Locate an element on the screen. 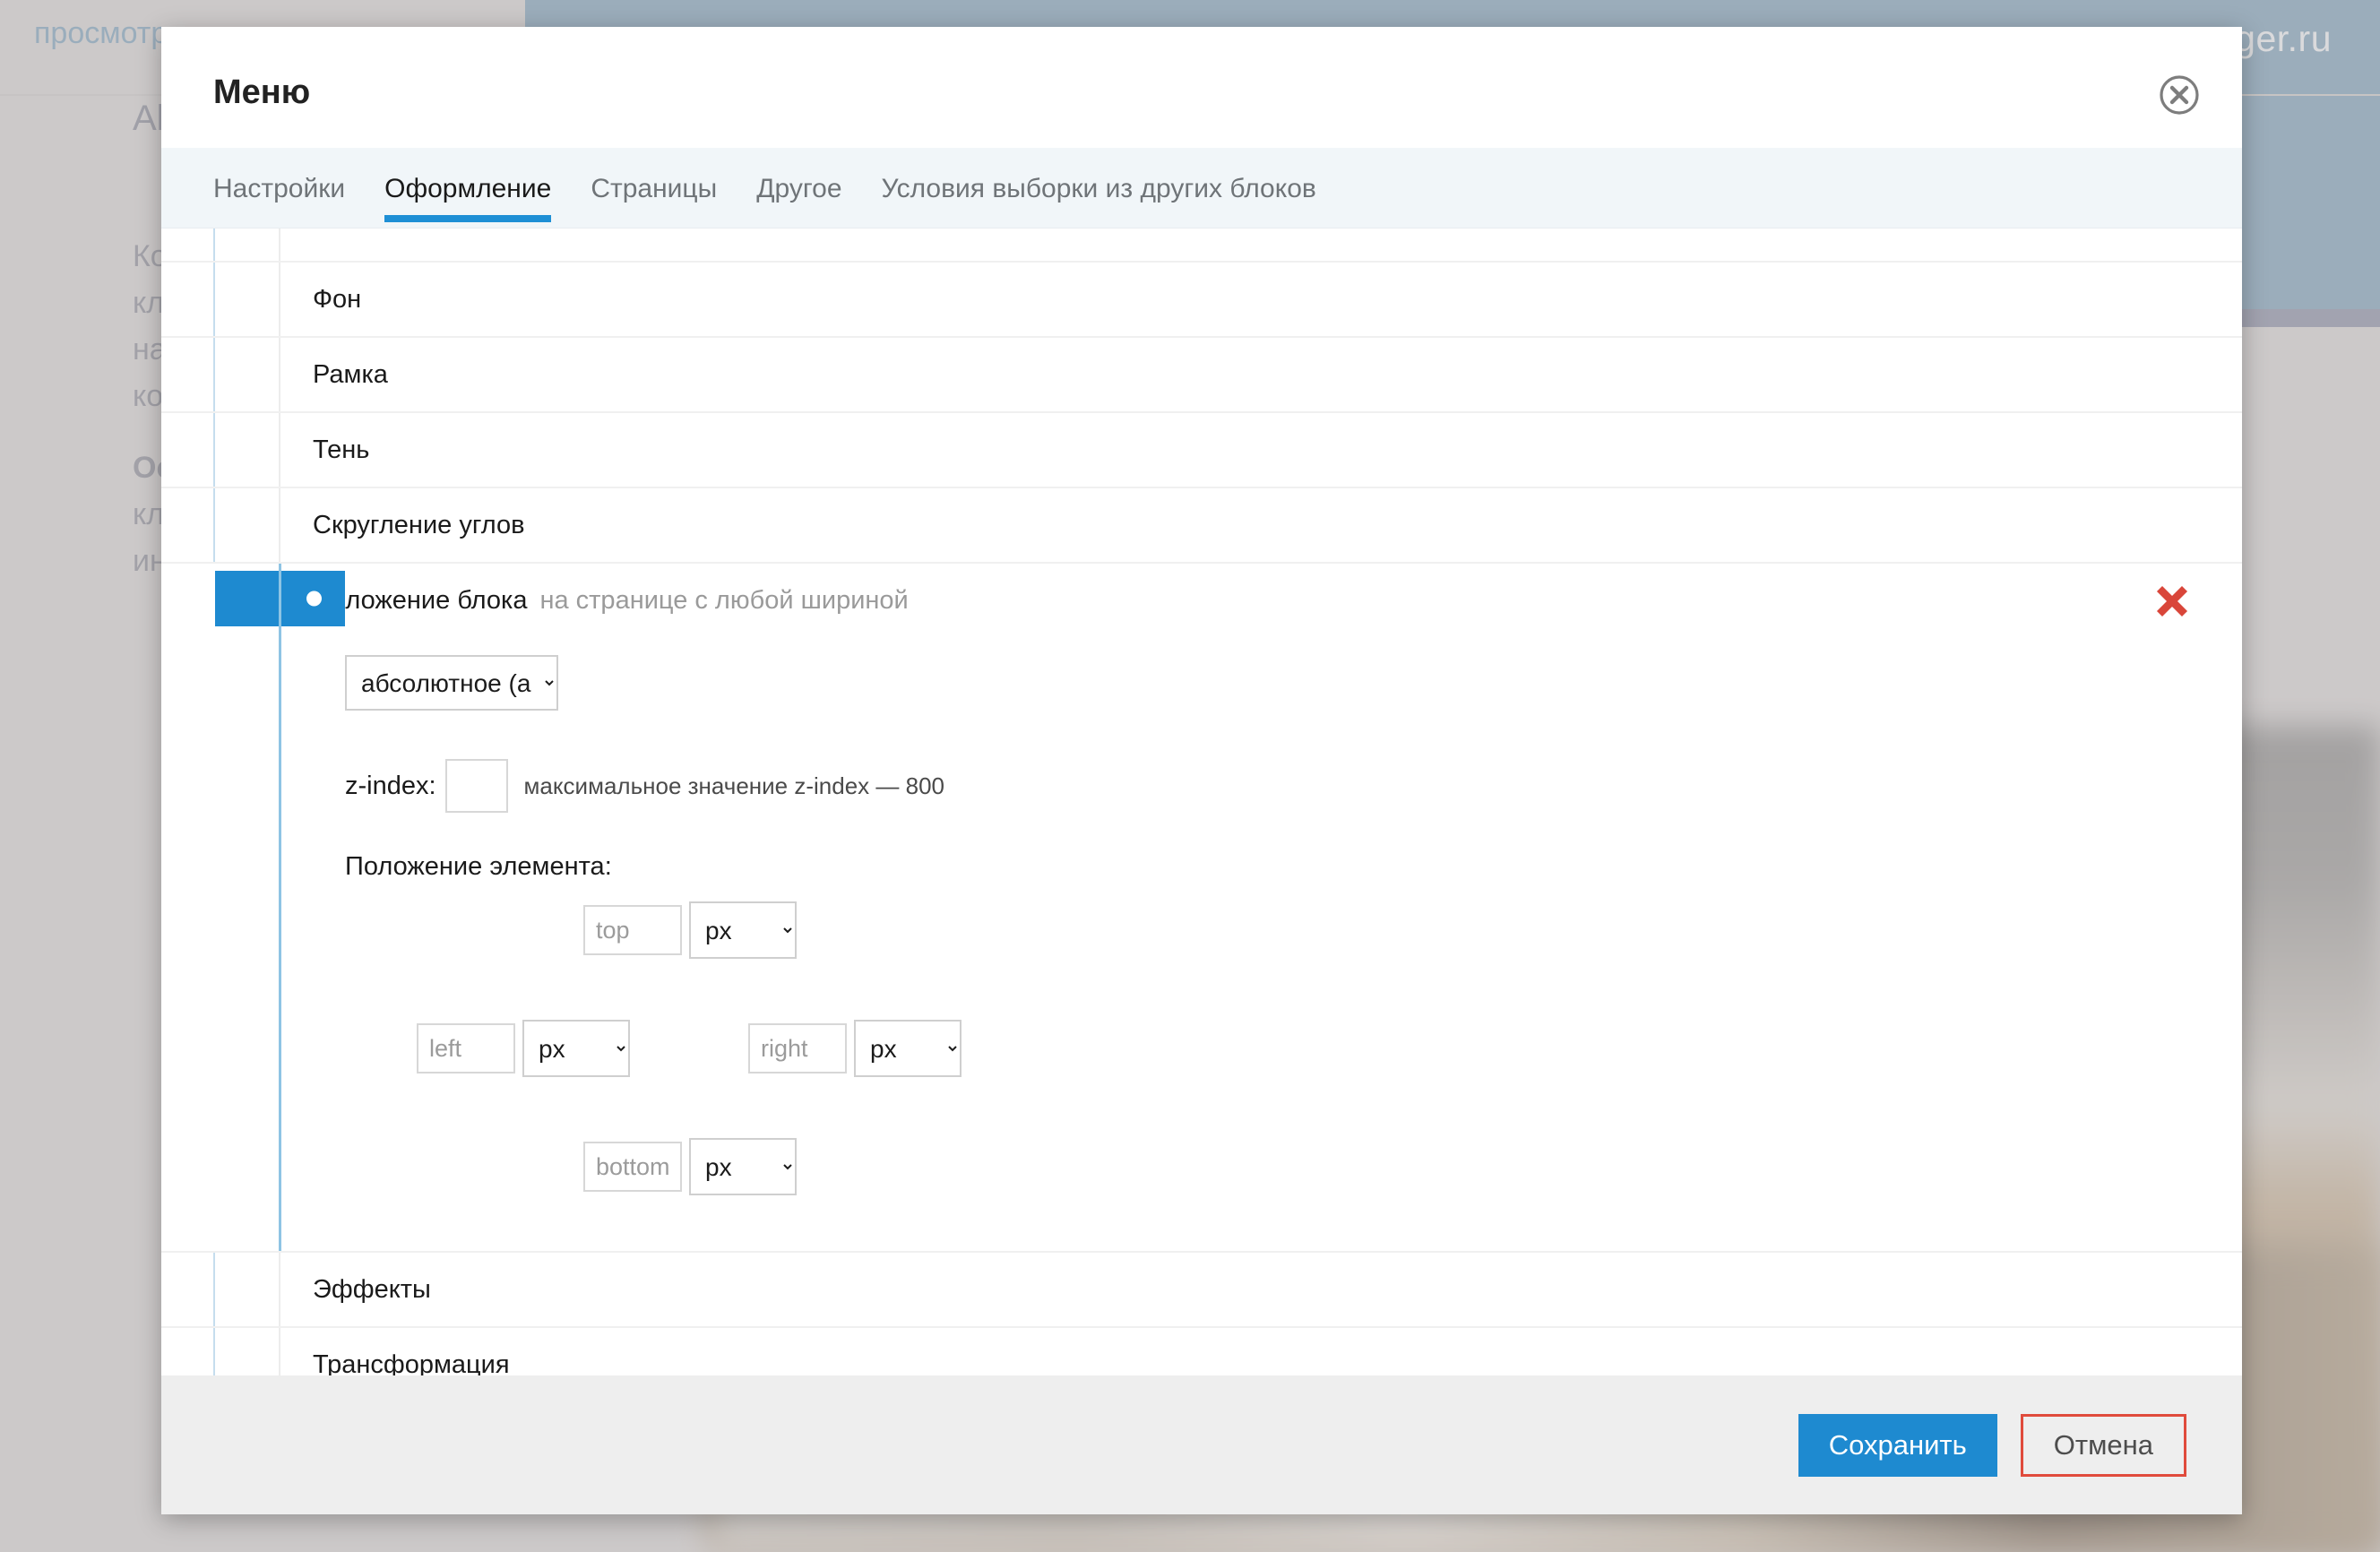  offset-top-unit-select: px%emremvhvw is located at coordinates (743, 930).